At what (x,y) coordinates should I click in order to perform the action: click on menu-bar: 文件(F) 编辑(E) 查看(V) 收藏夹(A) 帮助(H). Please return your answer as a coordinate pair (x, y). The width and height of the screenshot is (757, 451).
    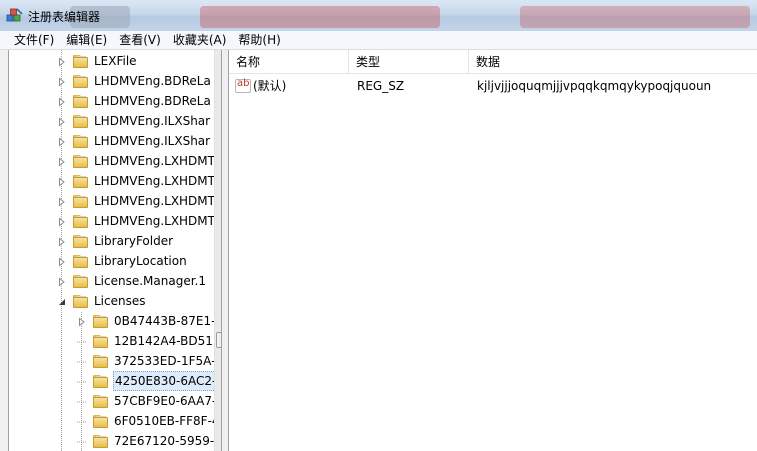
    Looking at the image, I should click on (378, 40).